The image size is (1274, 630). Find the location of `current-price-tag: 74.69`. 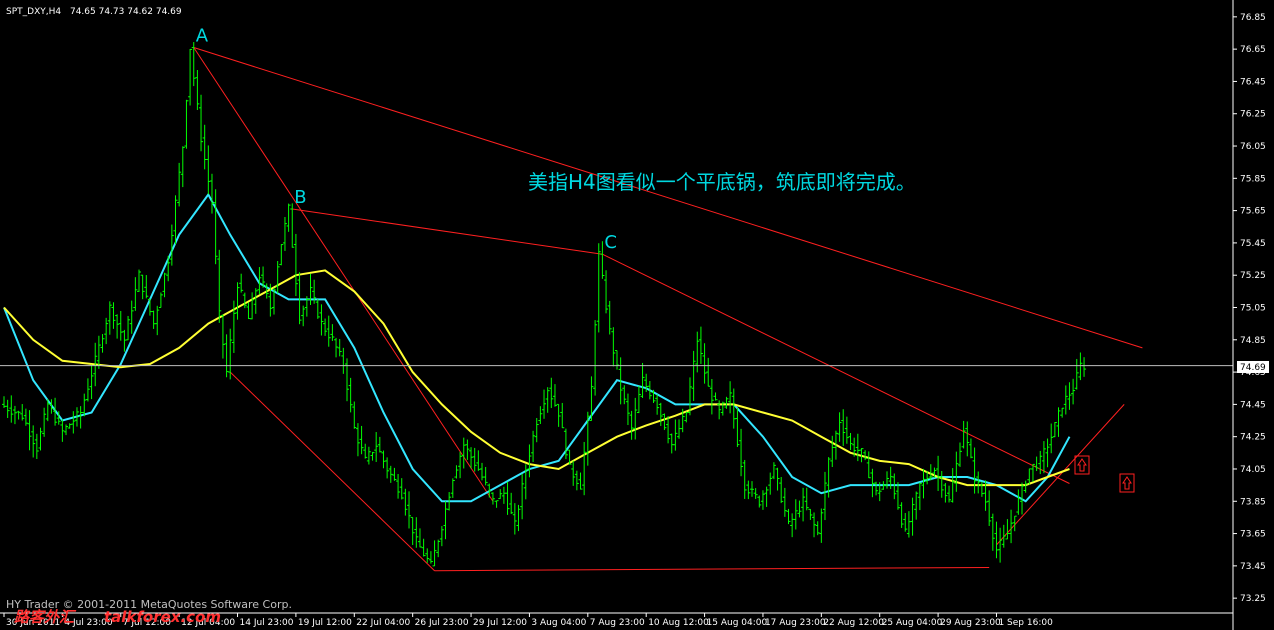

current-price-tag: 74.69 is located at coordinates (1253, 367).